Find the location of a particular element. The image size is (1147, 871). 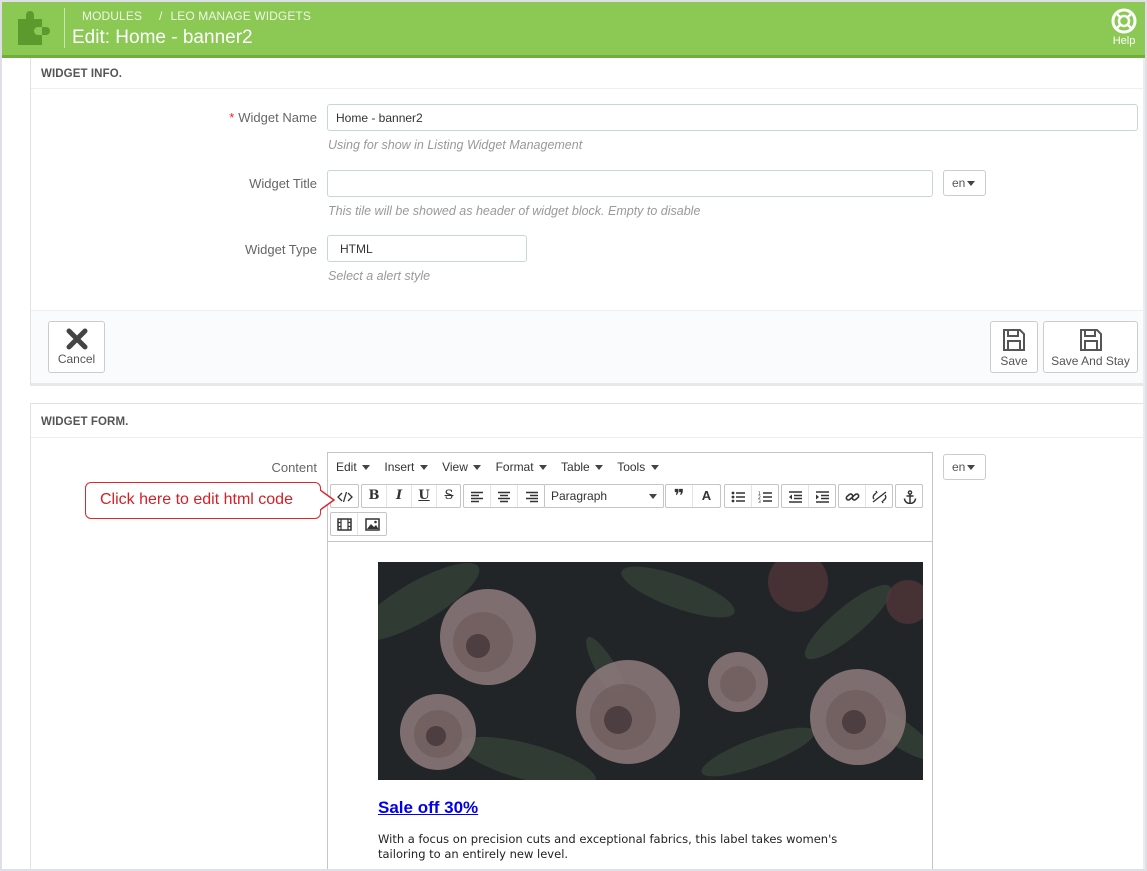

quote-icon: ❞ is located at coordinates (679, 496).